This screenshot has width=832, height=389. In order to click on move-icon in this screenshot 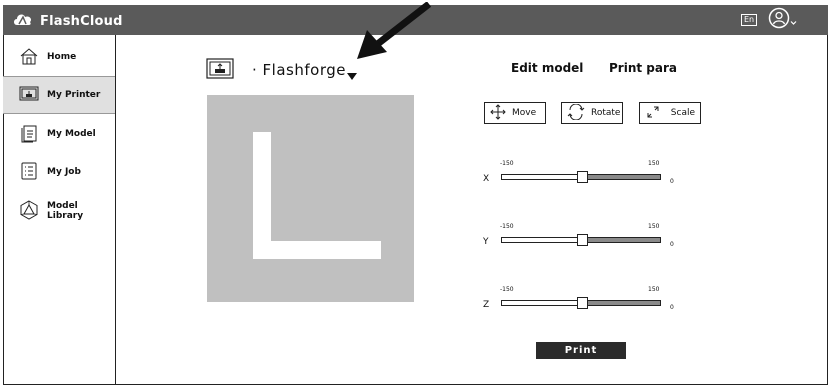, I will do `click(498, 113)`.